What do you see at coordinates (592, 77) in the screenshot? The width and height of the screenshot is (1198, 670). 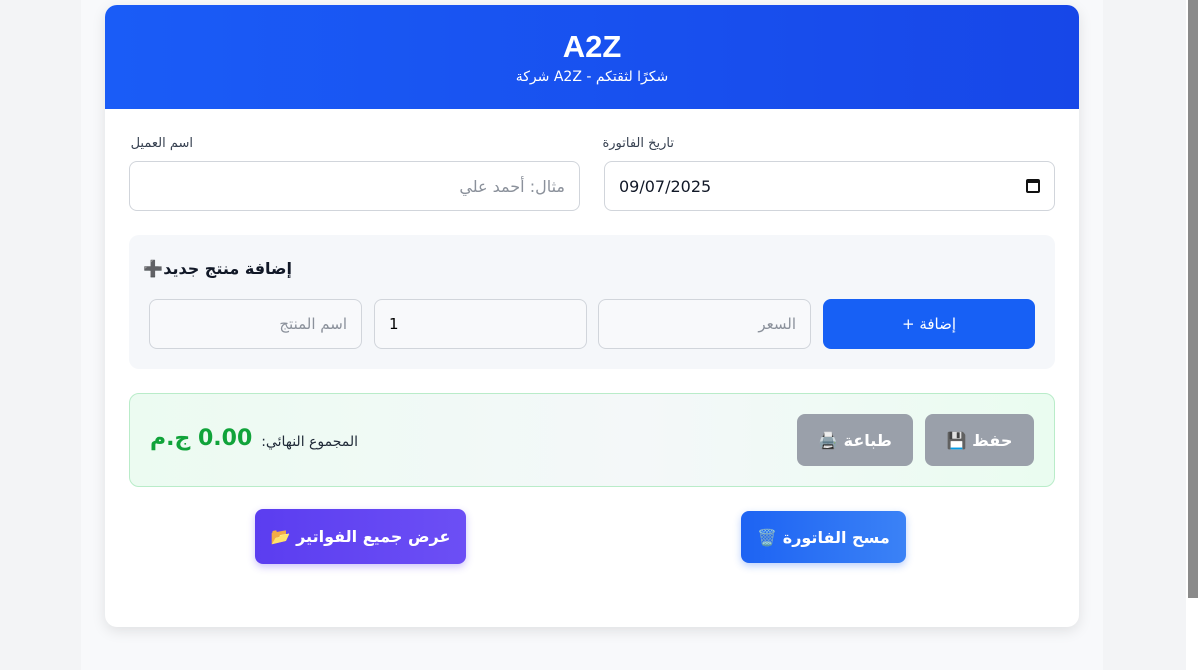 I see `brand-tagline: شكرًا لثقتكم - A2Z شركة` at bounding box center [592, 77].